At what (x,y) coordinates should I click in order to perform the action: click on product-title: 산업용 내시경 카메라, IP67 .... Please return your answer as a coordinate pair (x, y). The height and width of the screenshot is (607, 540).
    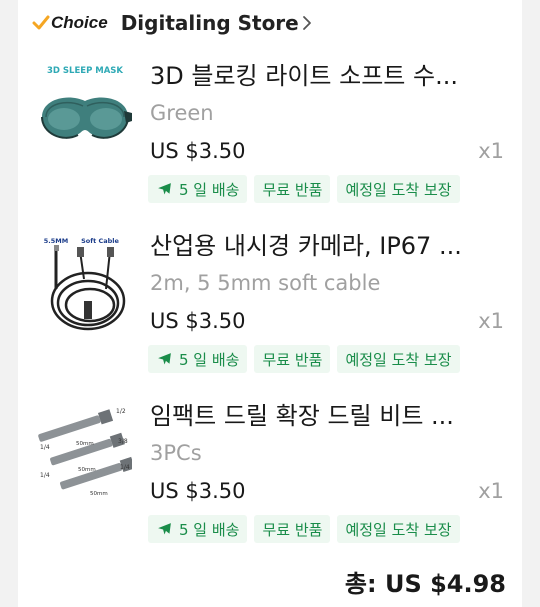
    Looking at the image, I should click on (330, 246).